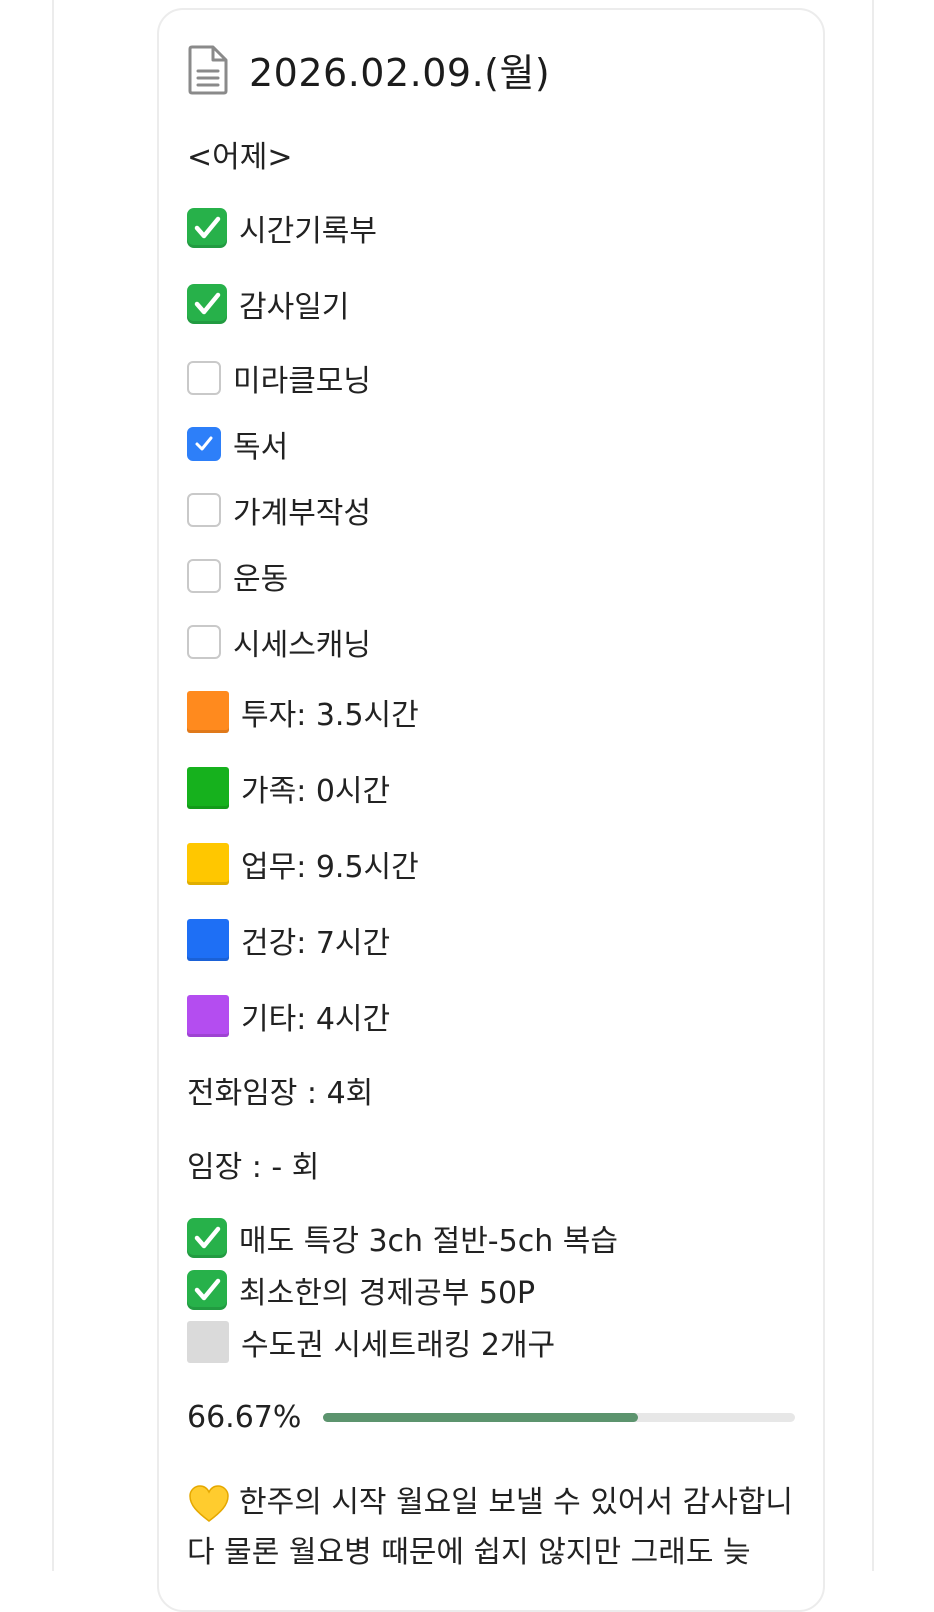 The width and height of the screenshot is (934, 1612). I want to click on time-log-item: 투자: 3.5시간, so click(303, 712).